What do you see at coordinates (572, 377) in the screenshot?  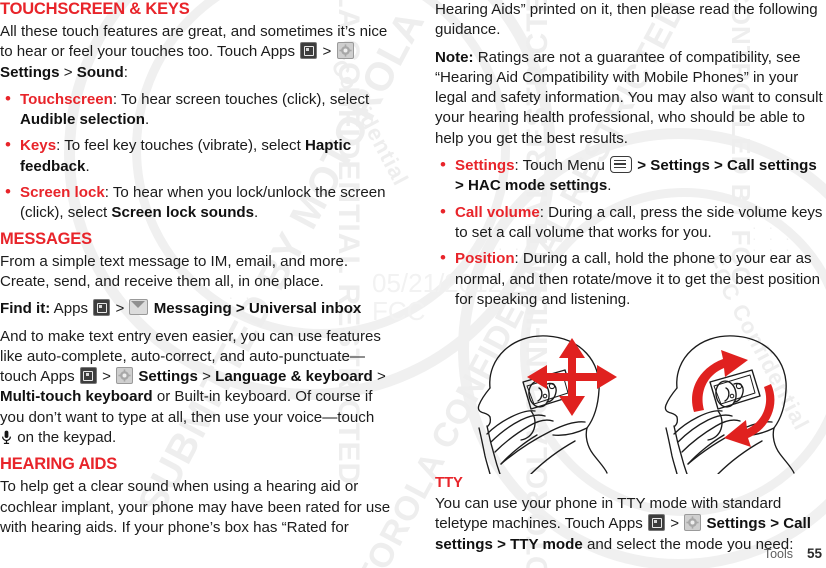 I see `red-arrow-cross` at bounding box center [572, 377].